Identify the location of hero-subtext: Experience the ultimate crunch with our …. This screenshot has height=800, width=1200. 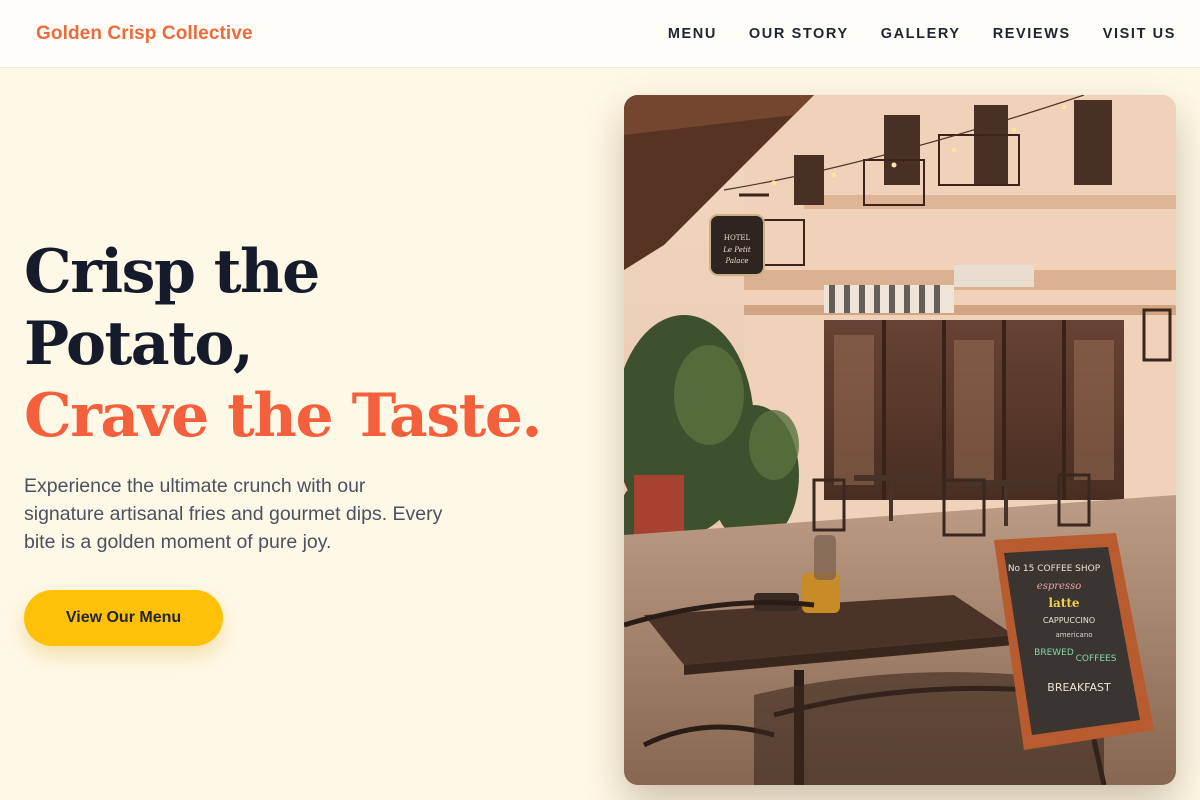
(233, 514).